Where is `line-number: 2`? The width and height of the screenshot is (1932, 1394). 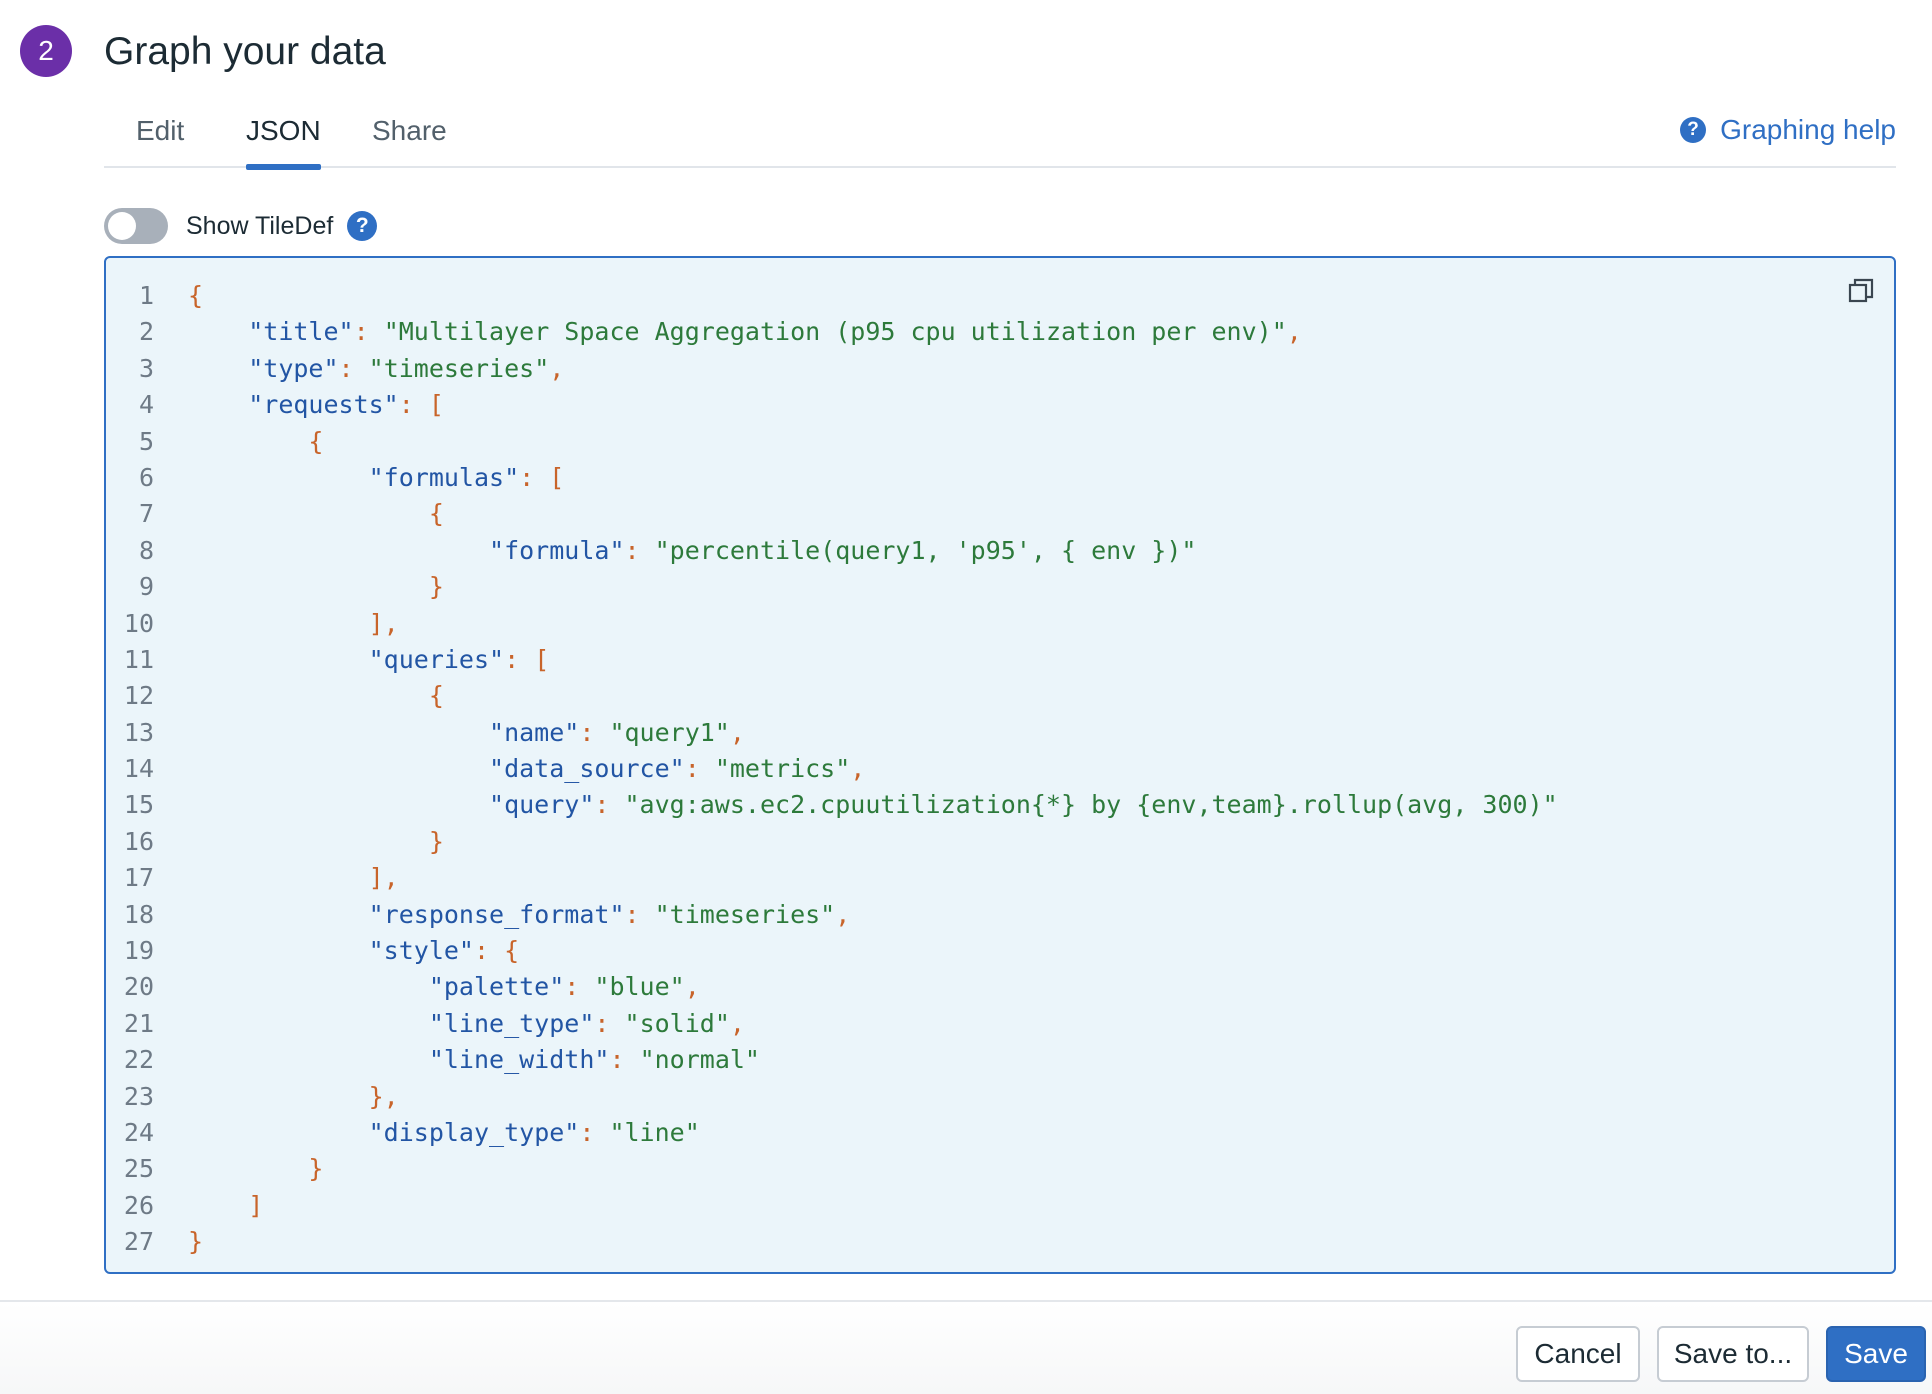 line-number: 2 is located at coordinates (146, 332).